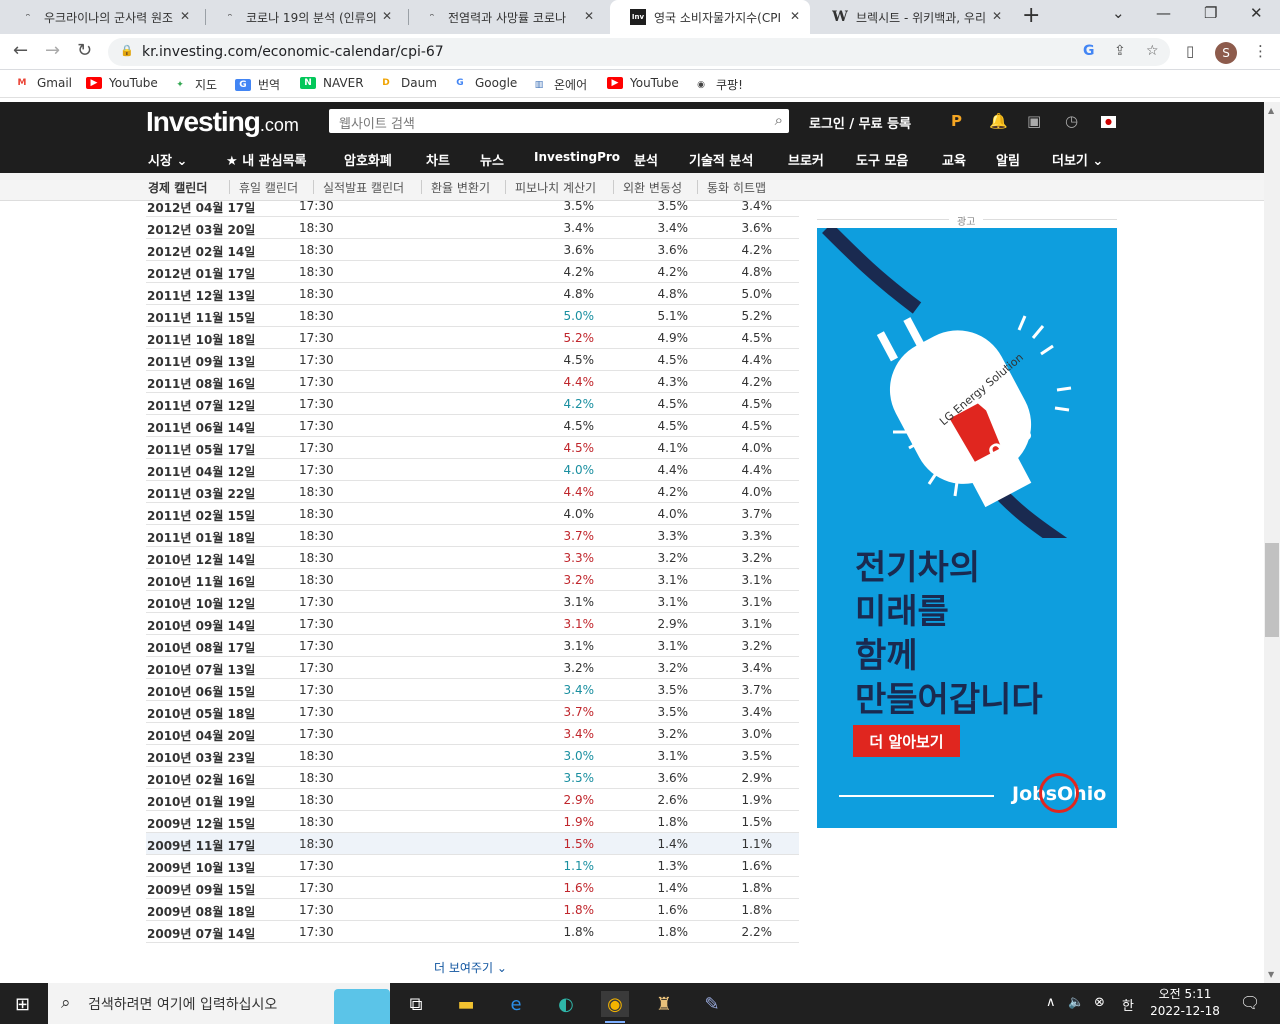 The image size is (1280, 1024). Describe the element at coordinates (492, 159) in the screenshot. I see `nav-news: 뉴스` at that location.